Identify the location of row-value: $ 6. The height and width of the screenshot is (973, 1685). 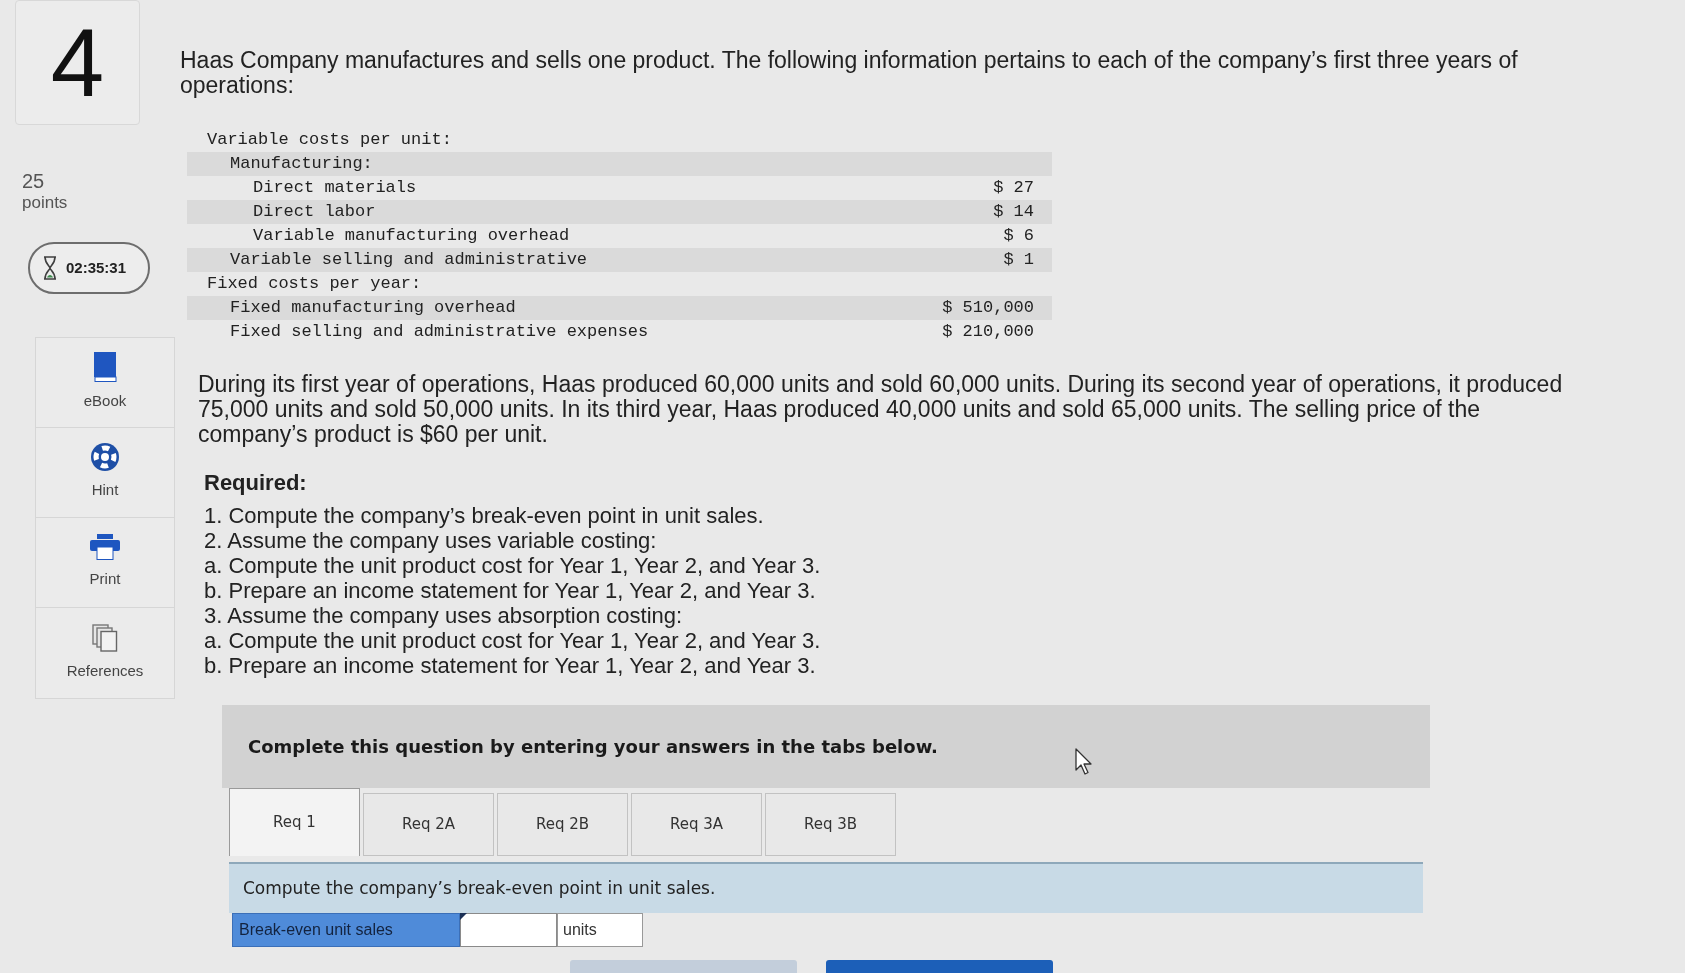
(1018, 236).